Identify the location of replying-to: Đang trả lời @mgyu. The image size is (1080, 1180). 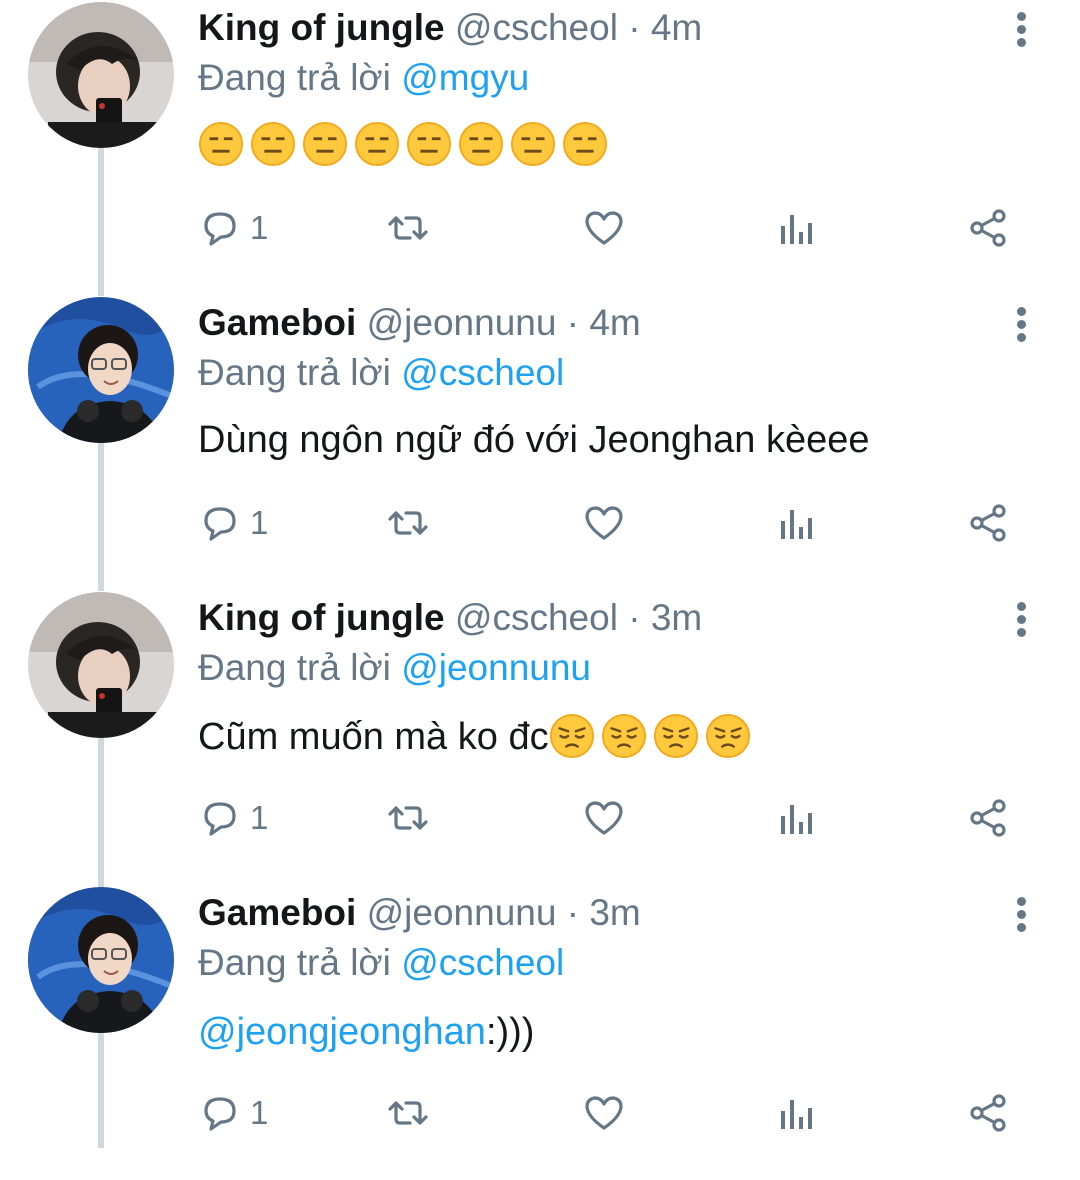
(363, 78).